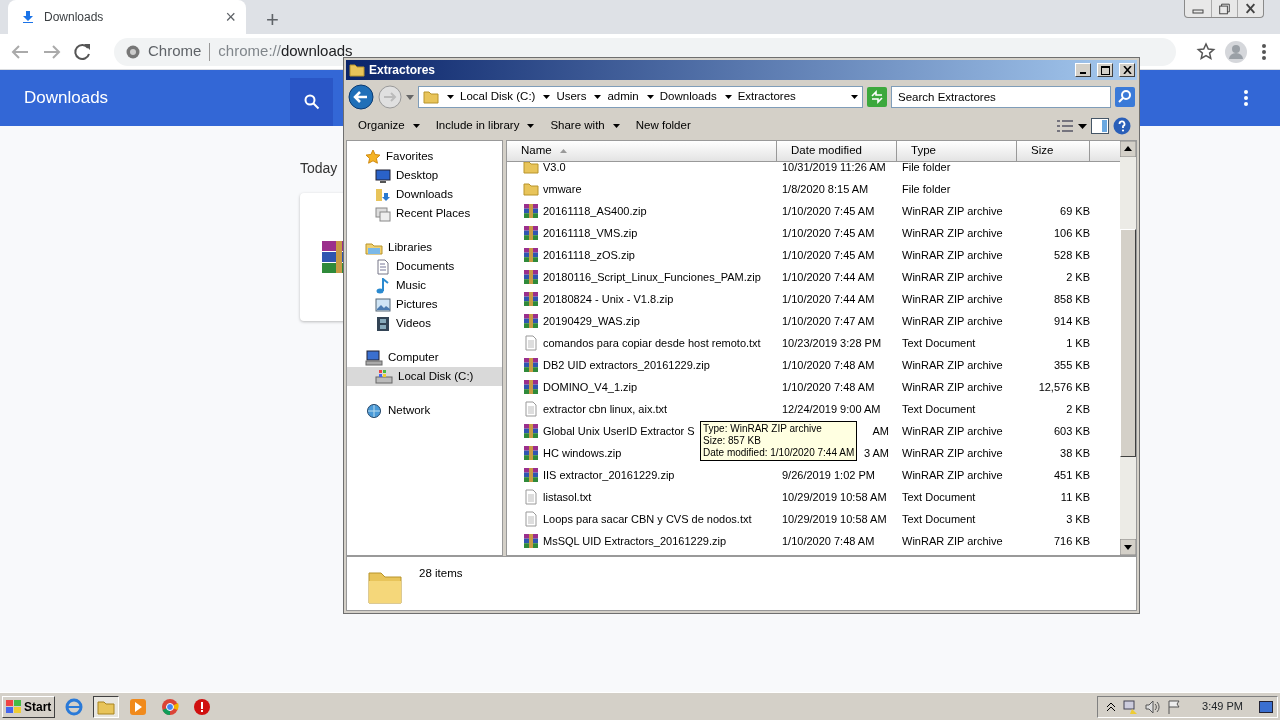  Describe the element at coordinates (1206, 51) in the screenshot. I see `star-icon` at that location.